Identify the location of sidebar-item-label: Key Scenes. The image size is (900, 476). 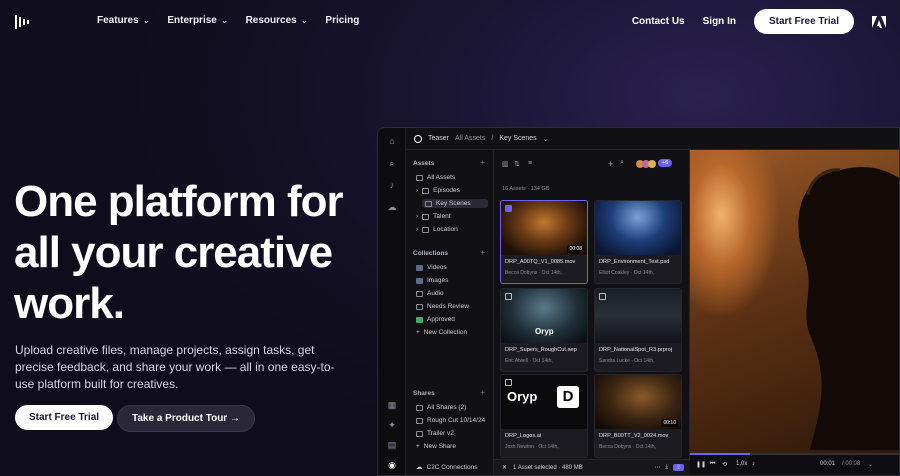
(453, 203).